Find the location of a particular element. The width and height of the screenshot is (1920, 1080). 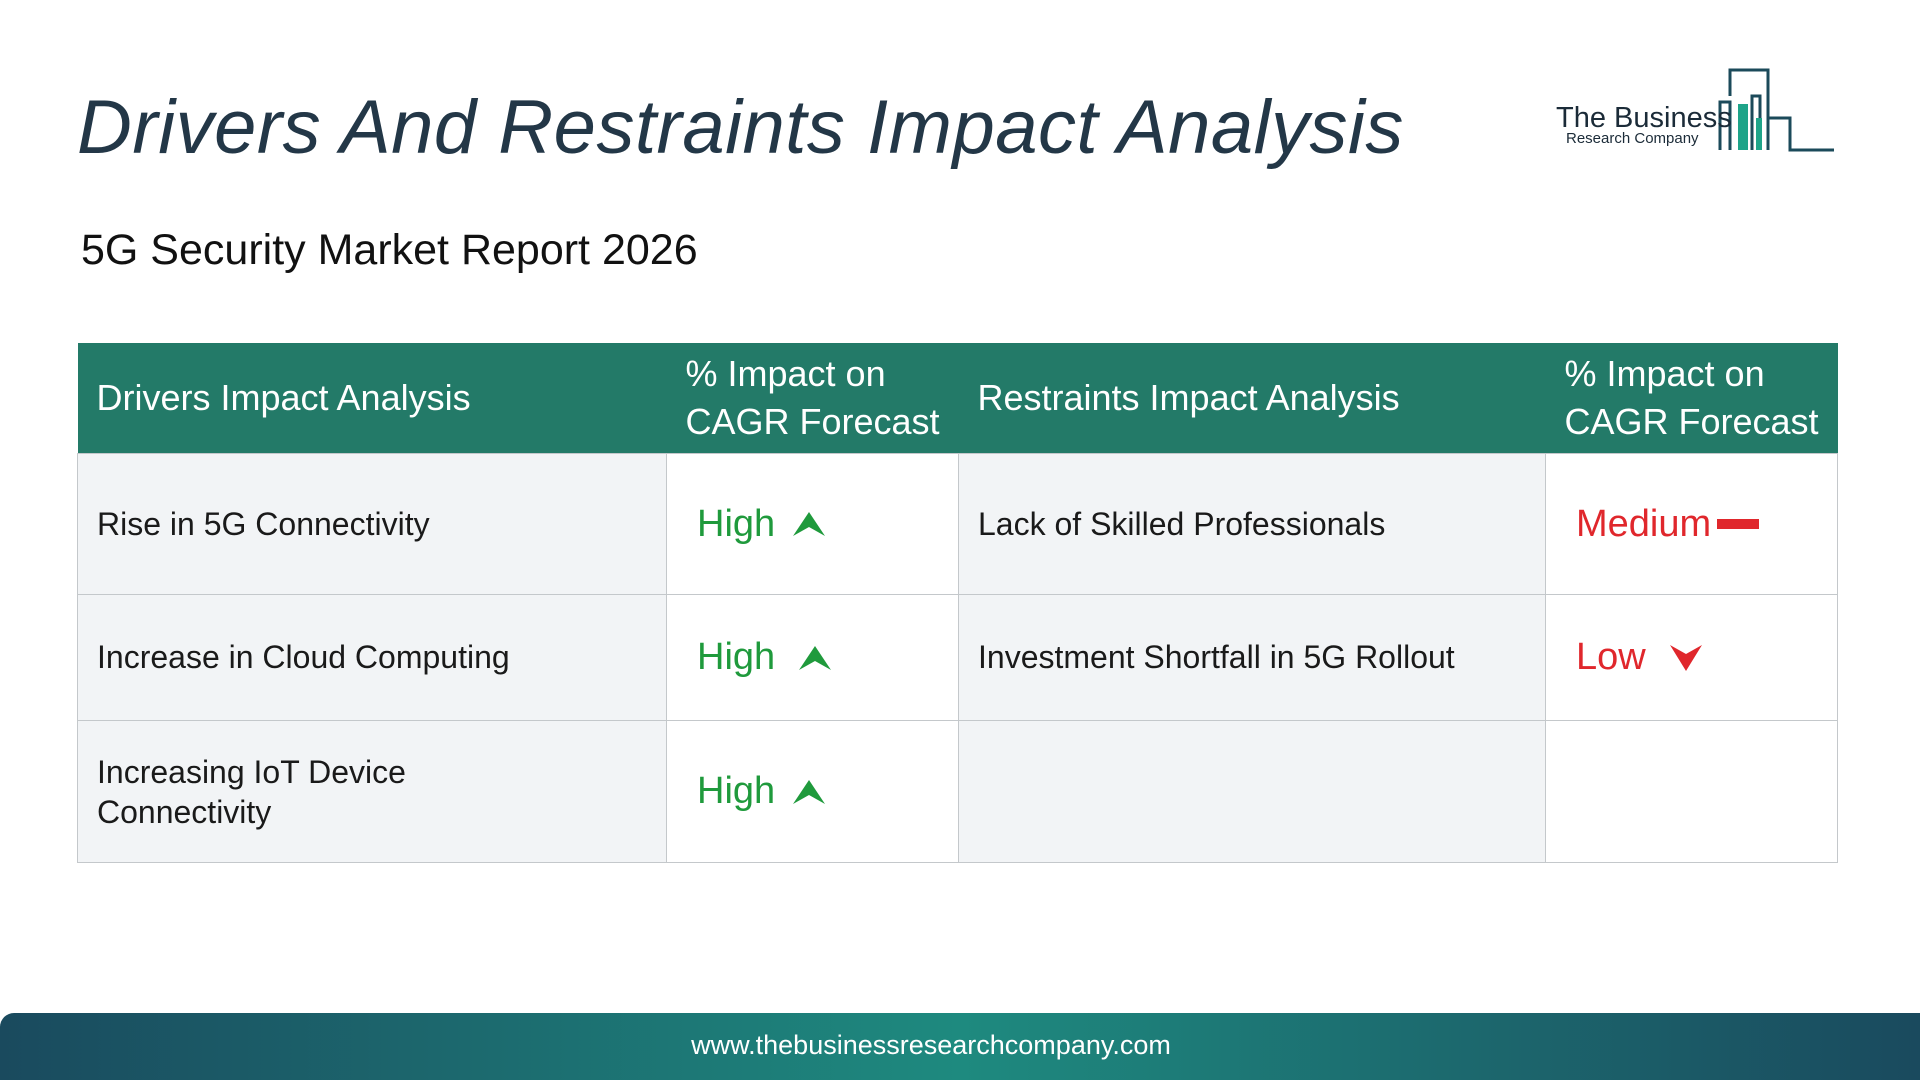

dash-icon is located at coordinates (1738, 524).